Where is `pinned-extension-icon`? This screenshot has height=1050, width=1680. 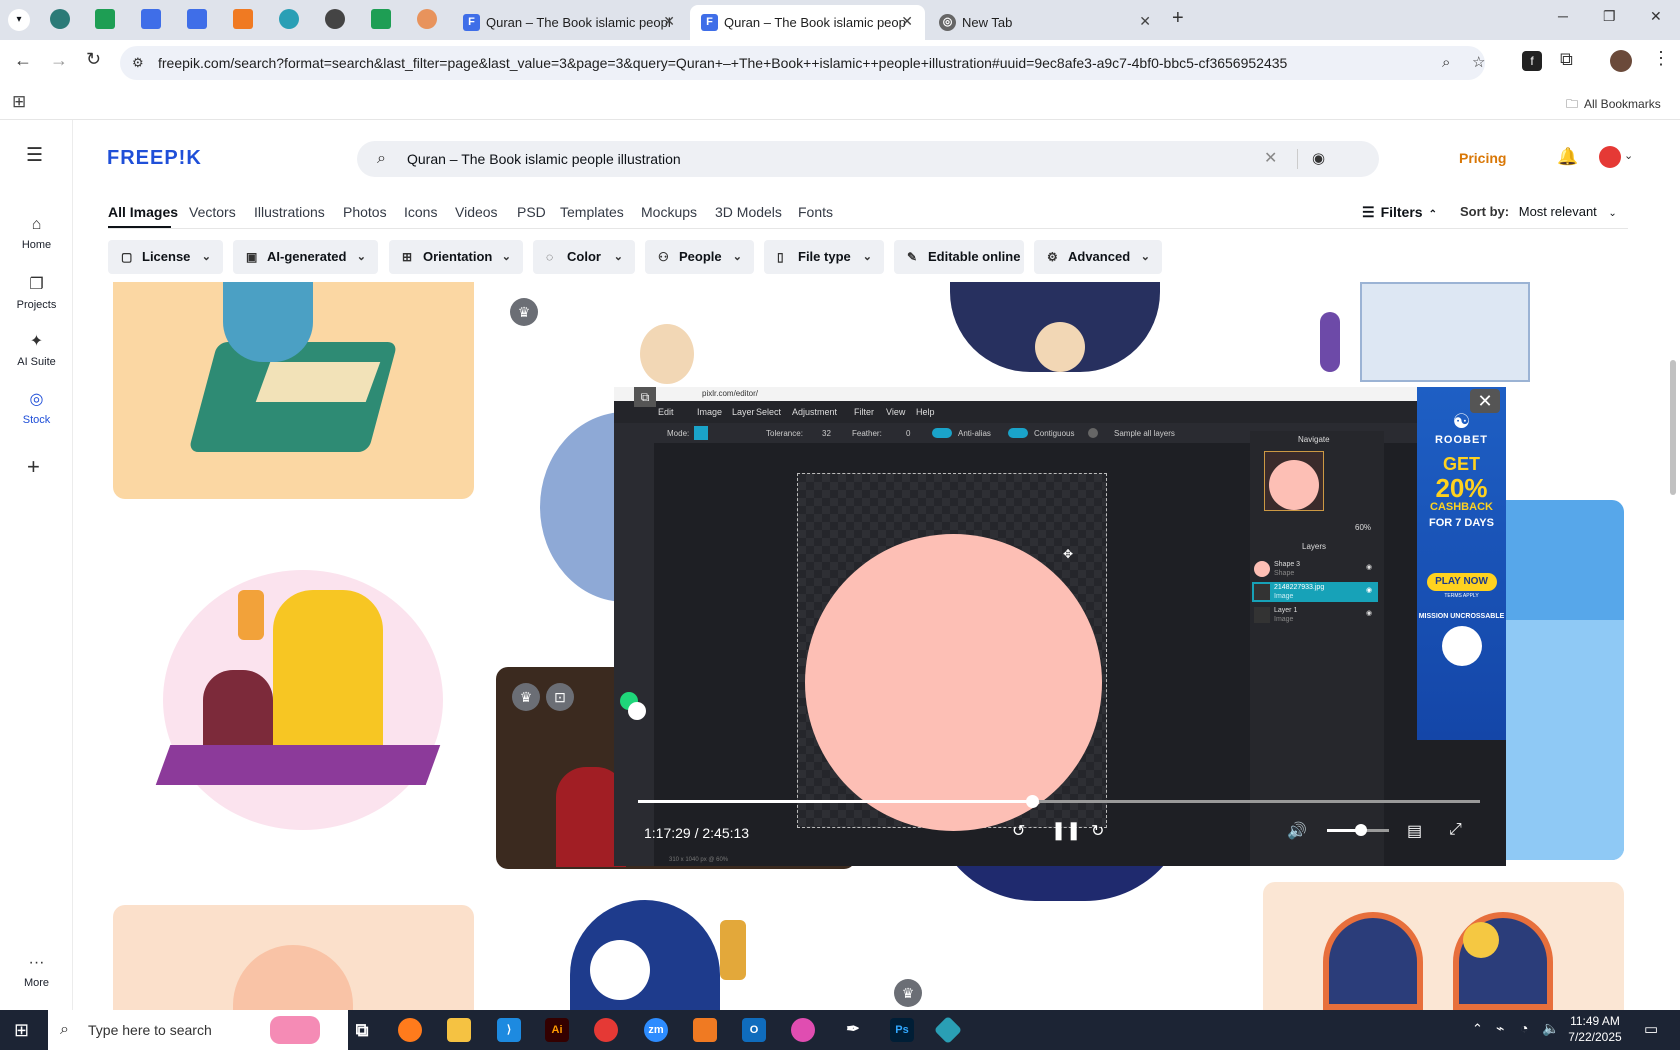
pinned-extension-icon is located at coordinates (289, 19).